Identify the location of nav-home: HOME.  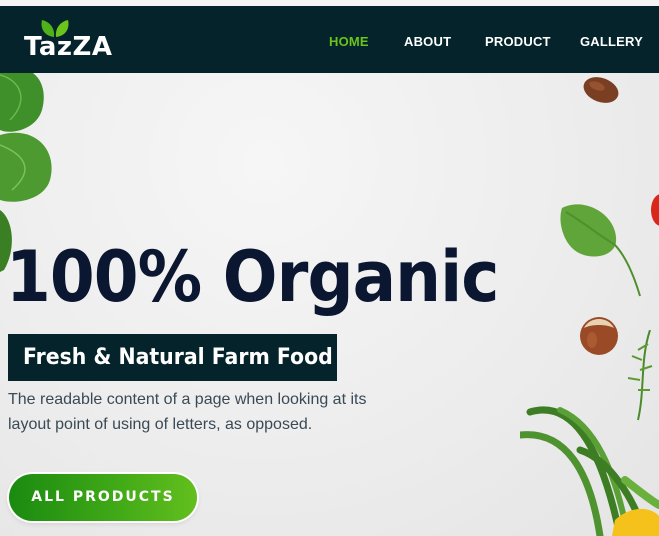
(349, 41).